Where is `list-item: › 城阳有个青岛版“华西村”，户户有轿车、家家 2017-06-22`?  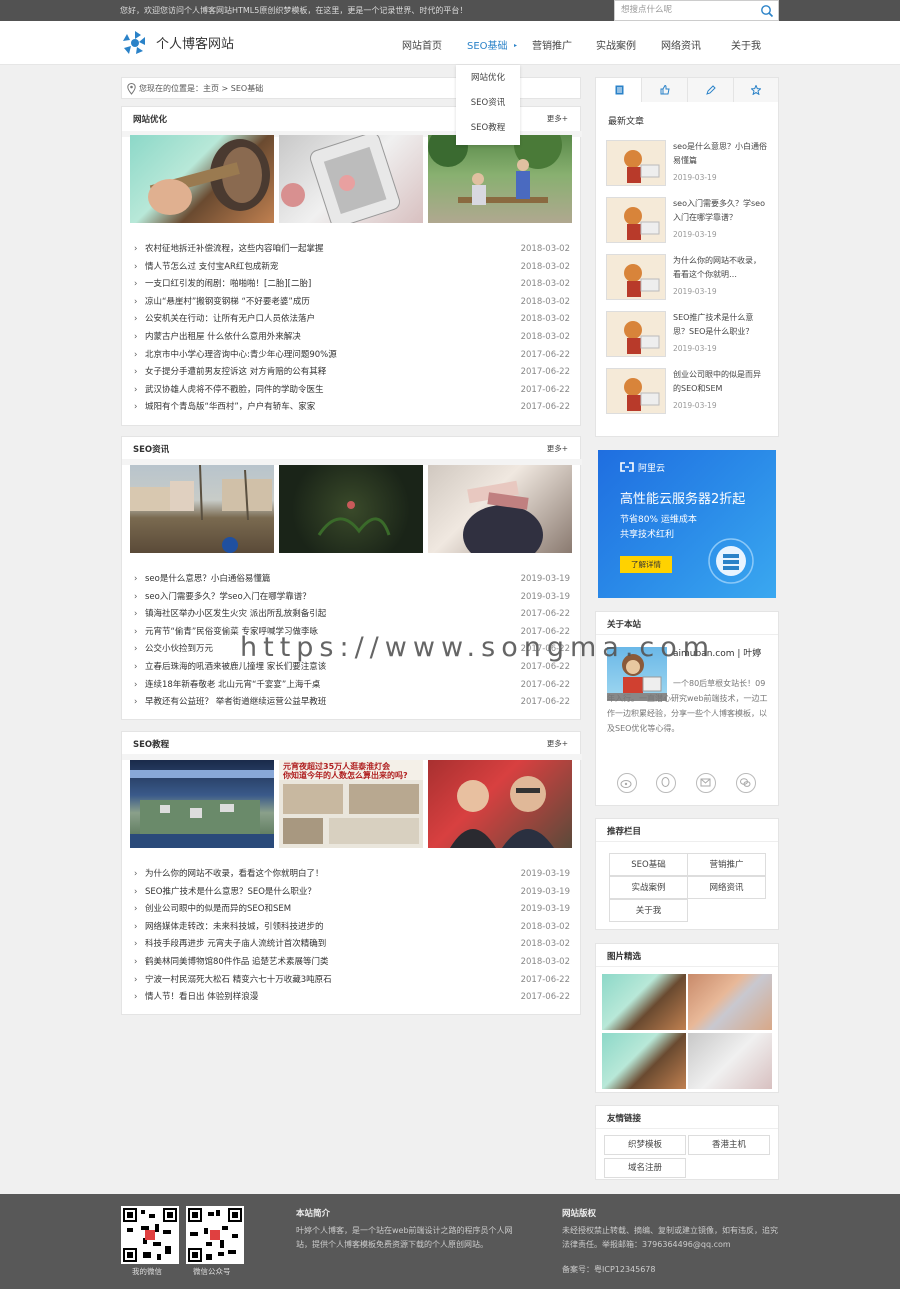 list-item: › 城阳有个青岛版“华西村”，户户有轿车、家家 2017-06-22 is located at coordinates (352, 407).